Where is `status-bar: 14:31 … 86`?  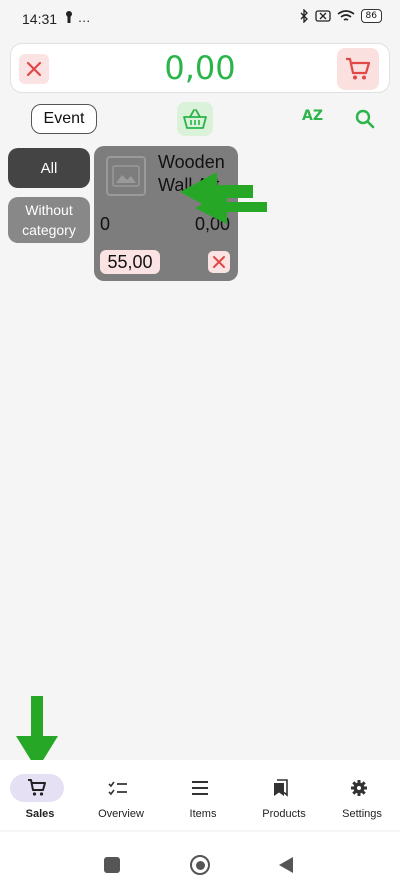
status-bar: 14:31 … 86 is located at coordinates (200, 20).